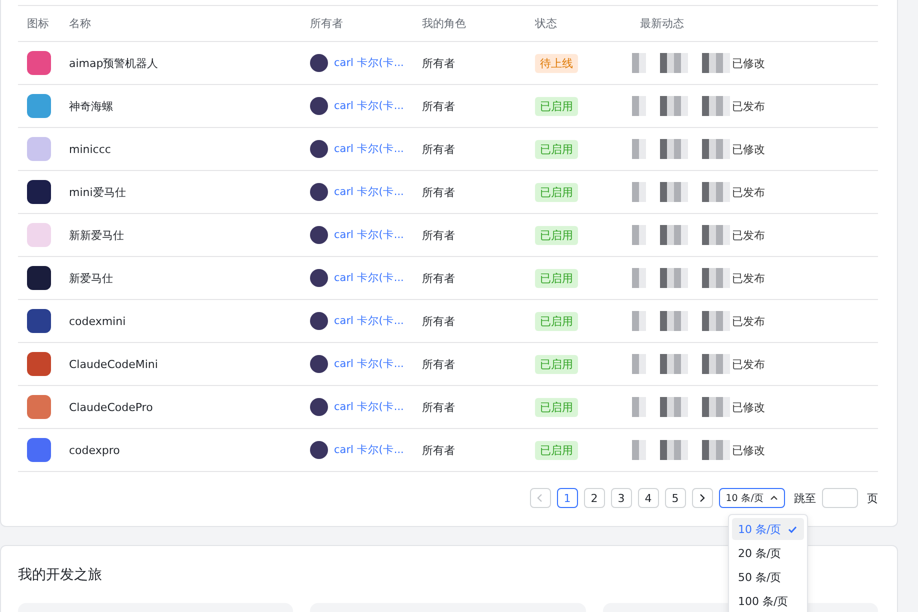  Describe the element at coordinates (792, 529) in the screenshot. I see `check-icon` at that location.